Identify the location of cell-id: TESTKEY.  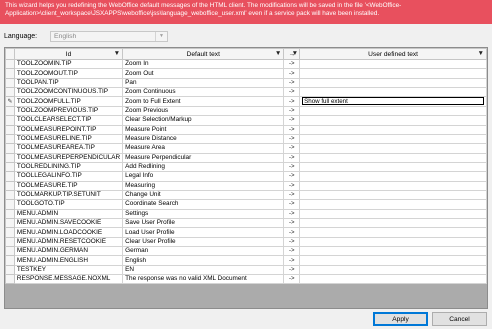
(68, 270).